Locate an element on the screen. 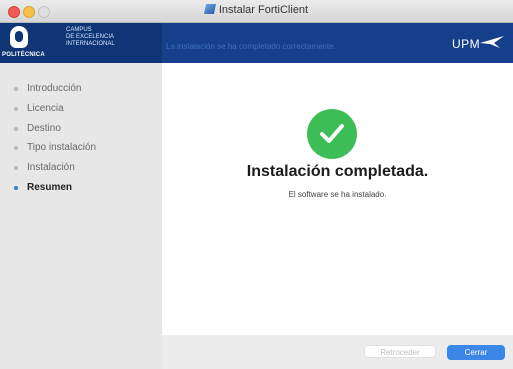  university-emblem-icon is located at coordinates (19, 37).